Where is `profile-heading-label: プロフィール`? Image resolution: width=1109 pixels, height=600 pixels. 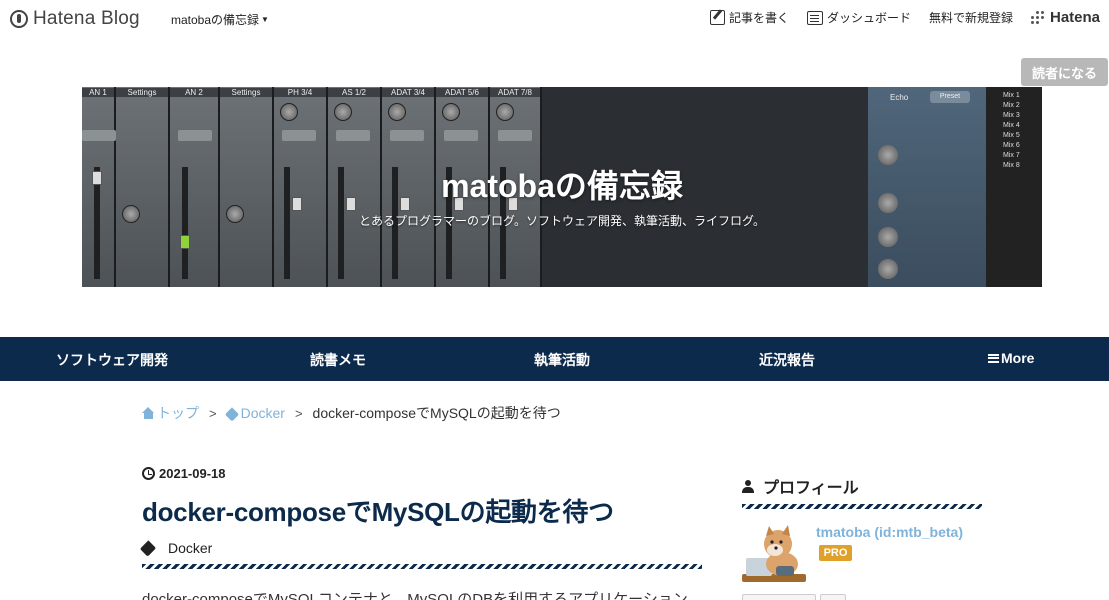 profile-heading-label: プロフィール is located at coordinates (811, 488).